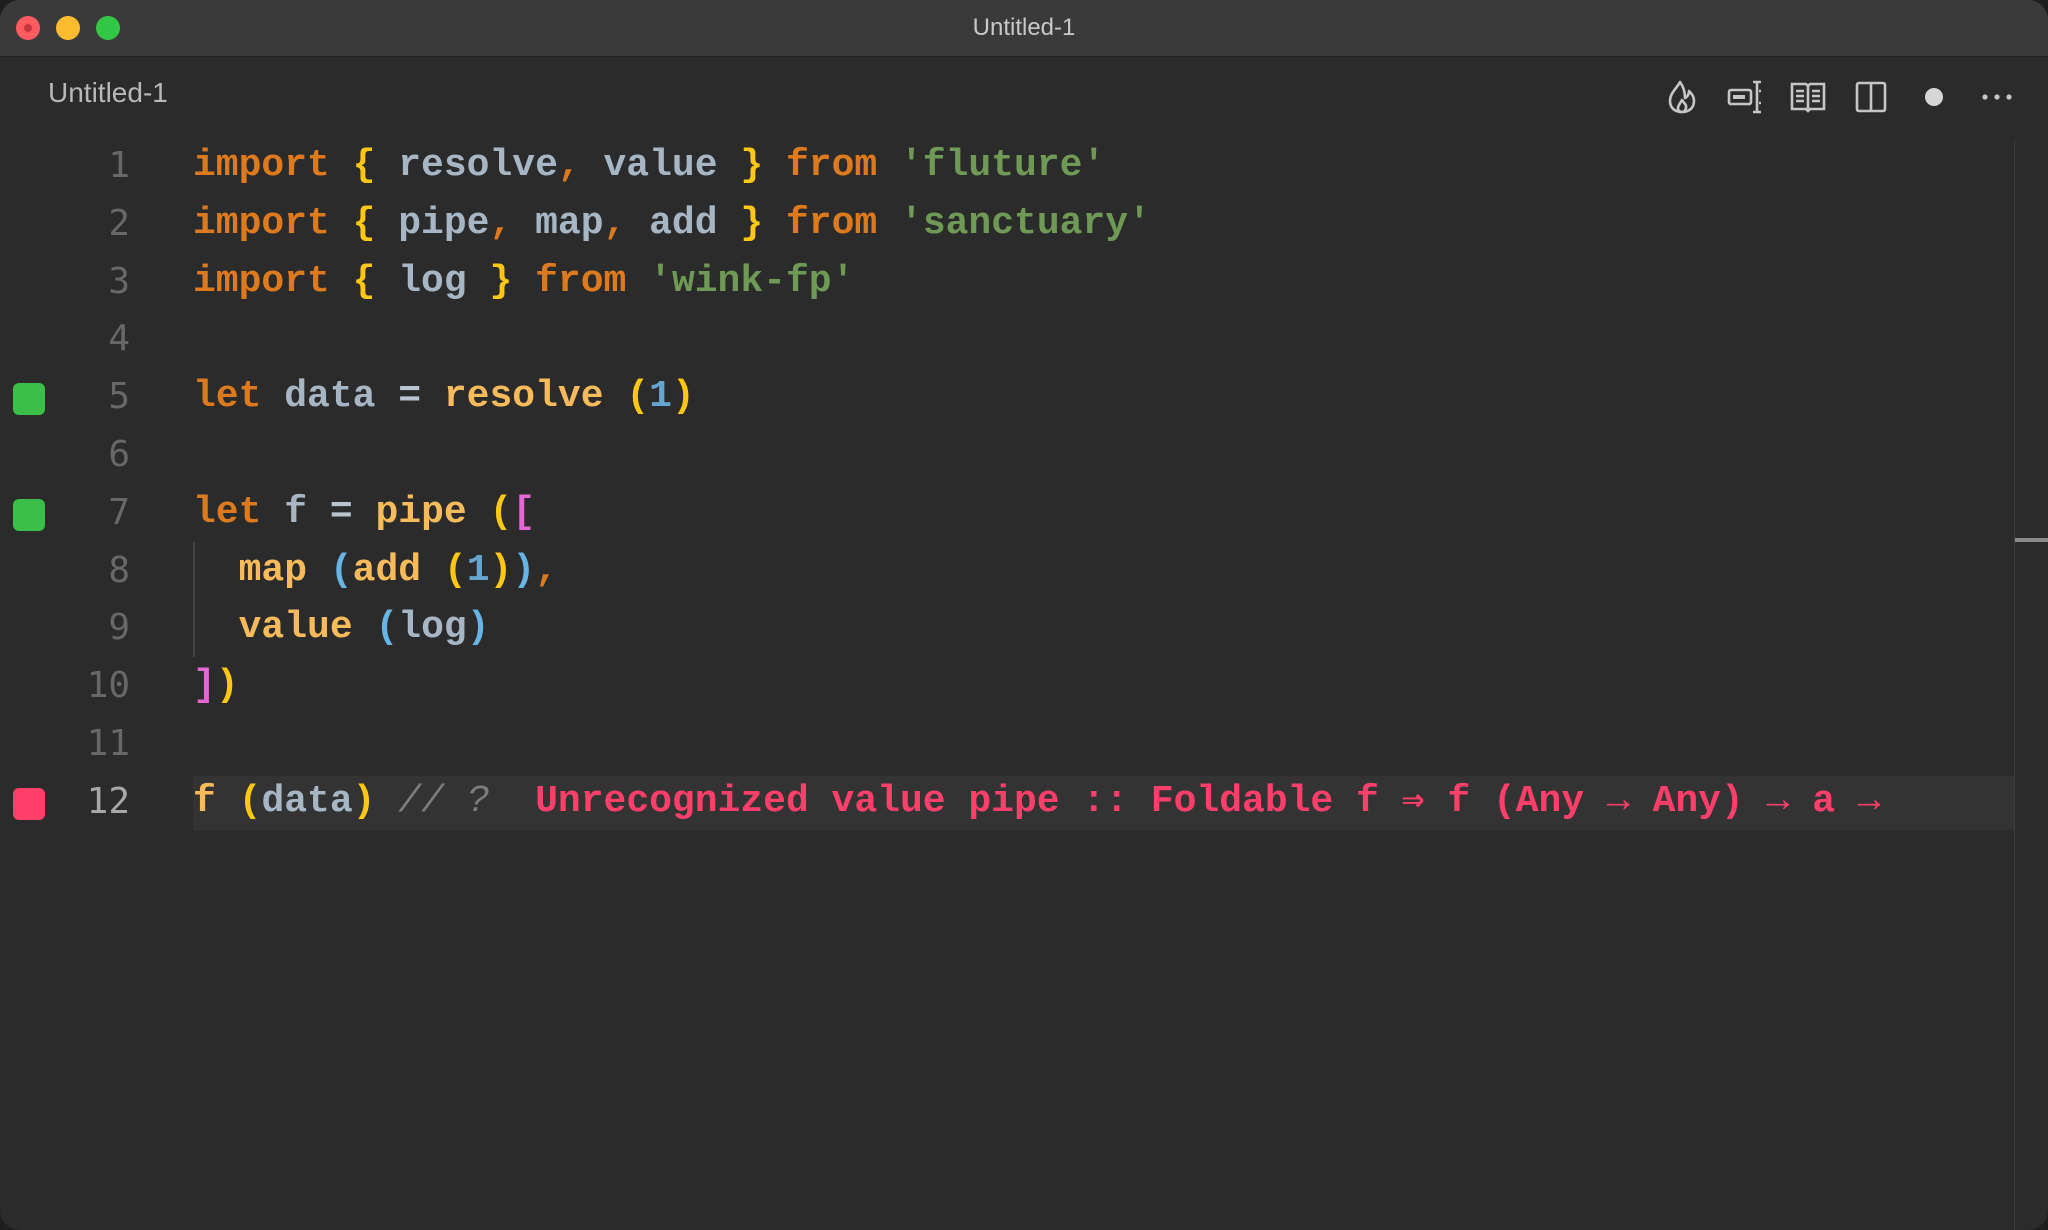  I want to click on code-token: [, so click(524, 512).